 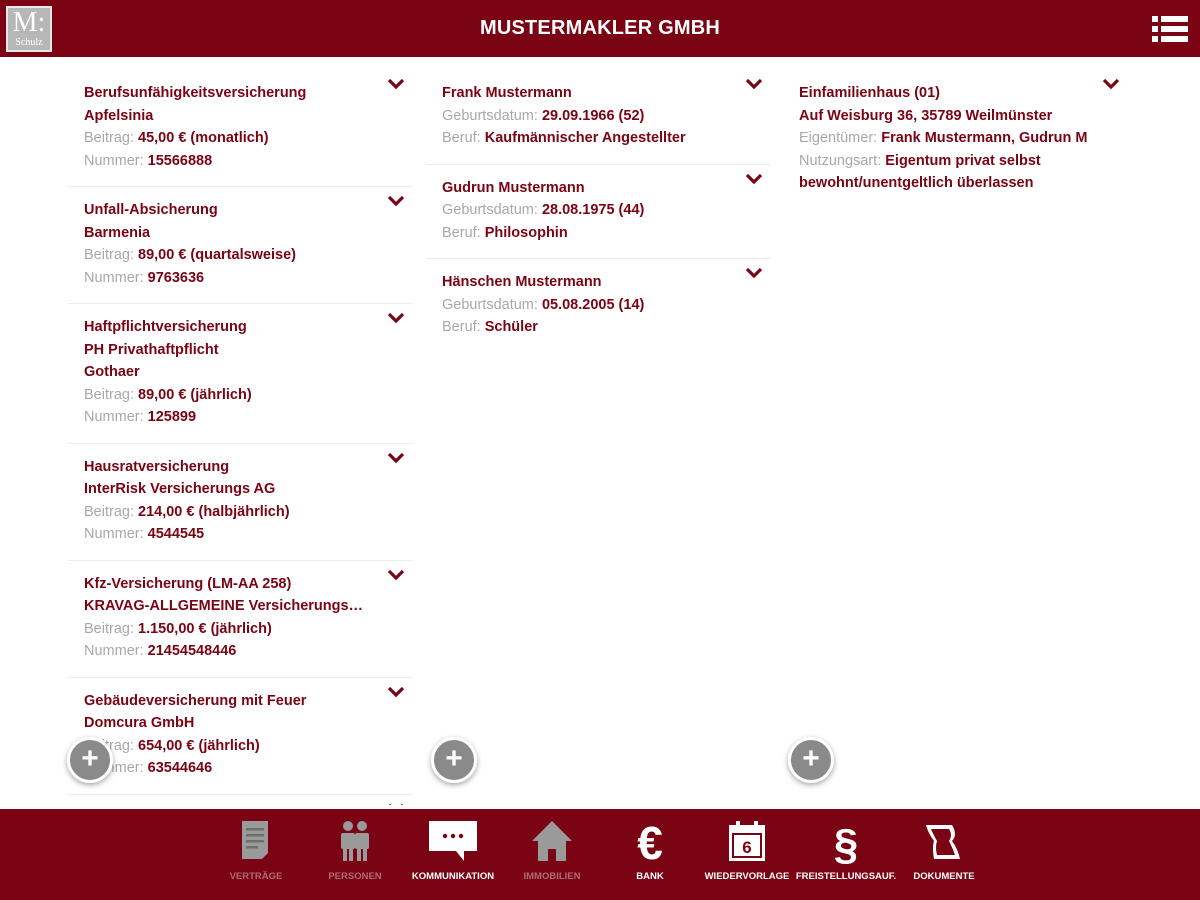 I want to click on person-name: Hänschen Mustermann, so click(x=522, y=282).